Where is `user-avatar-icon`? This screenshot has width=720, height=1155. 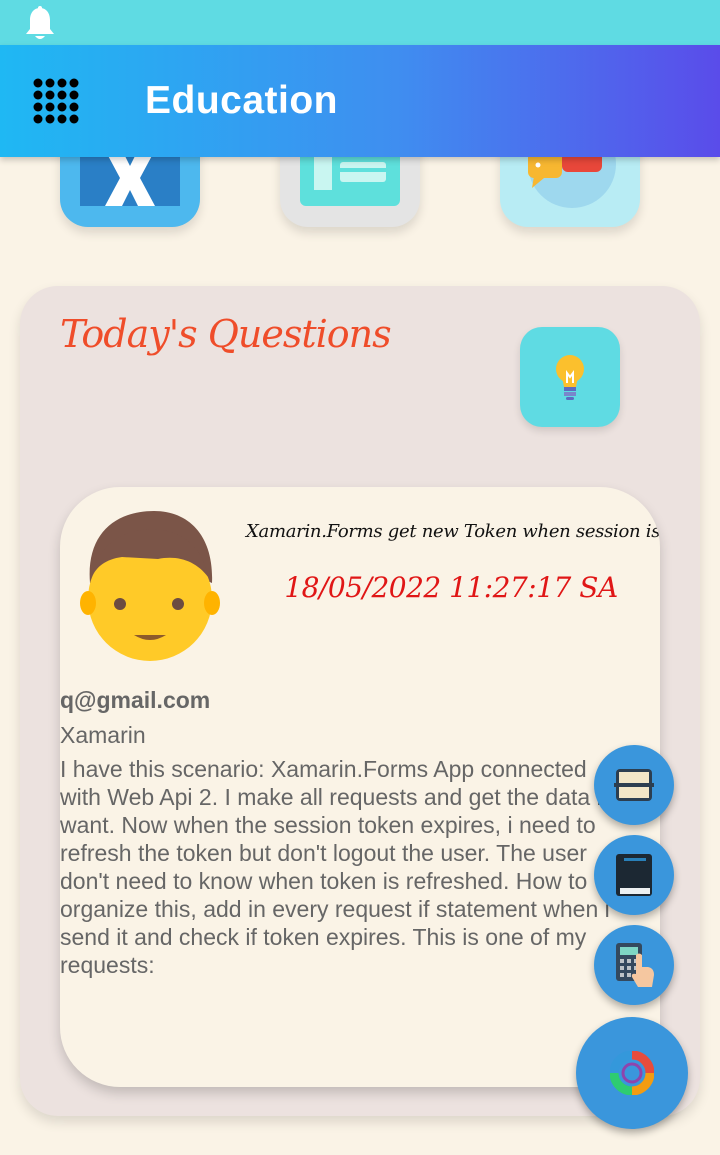 user-avatar-icon is located at coordinates (150, 586).